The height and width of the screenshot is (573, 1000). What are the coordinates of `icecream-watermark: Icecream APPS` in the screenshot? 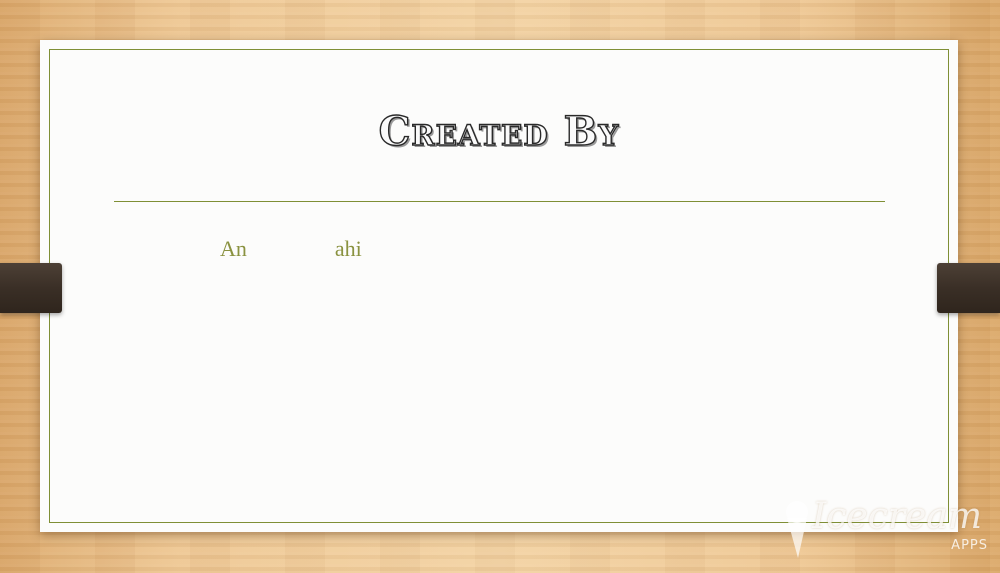 It's located at (888, 529).